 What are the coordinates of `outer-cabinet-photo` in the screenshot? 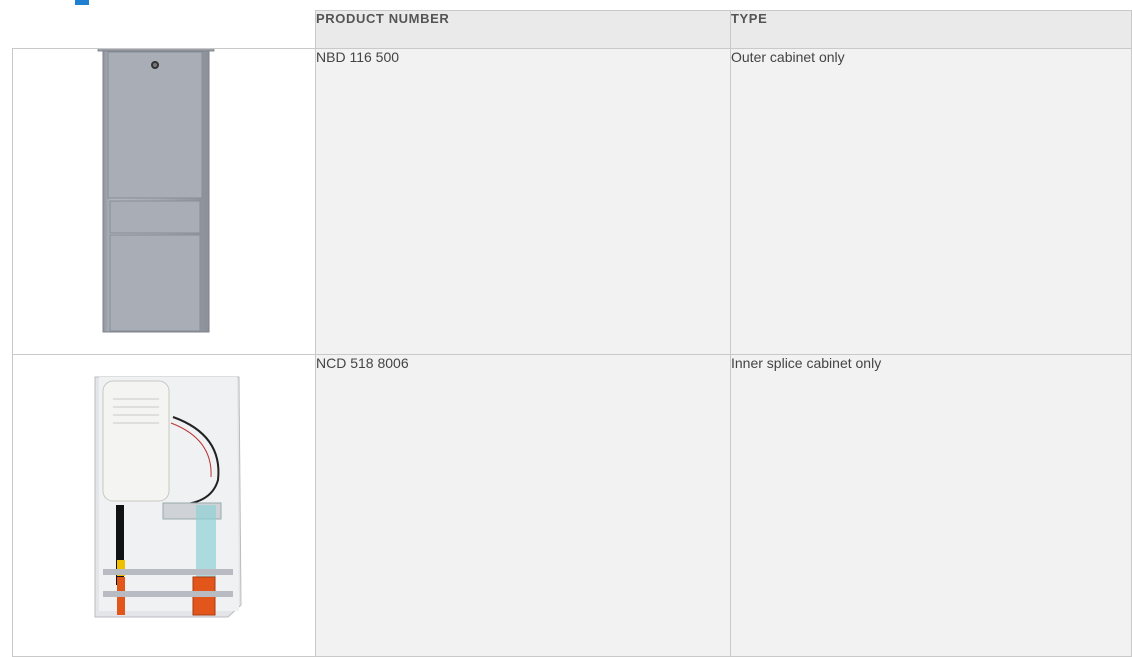 It's located at (156, 191).